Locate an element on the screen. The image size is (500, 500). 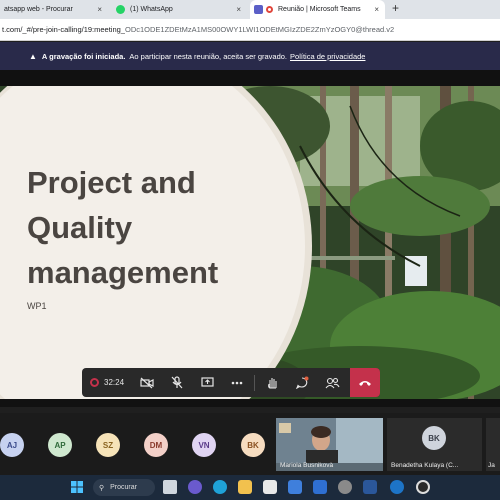
participants-button is located at coordinates (332, 382).